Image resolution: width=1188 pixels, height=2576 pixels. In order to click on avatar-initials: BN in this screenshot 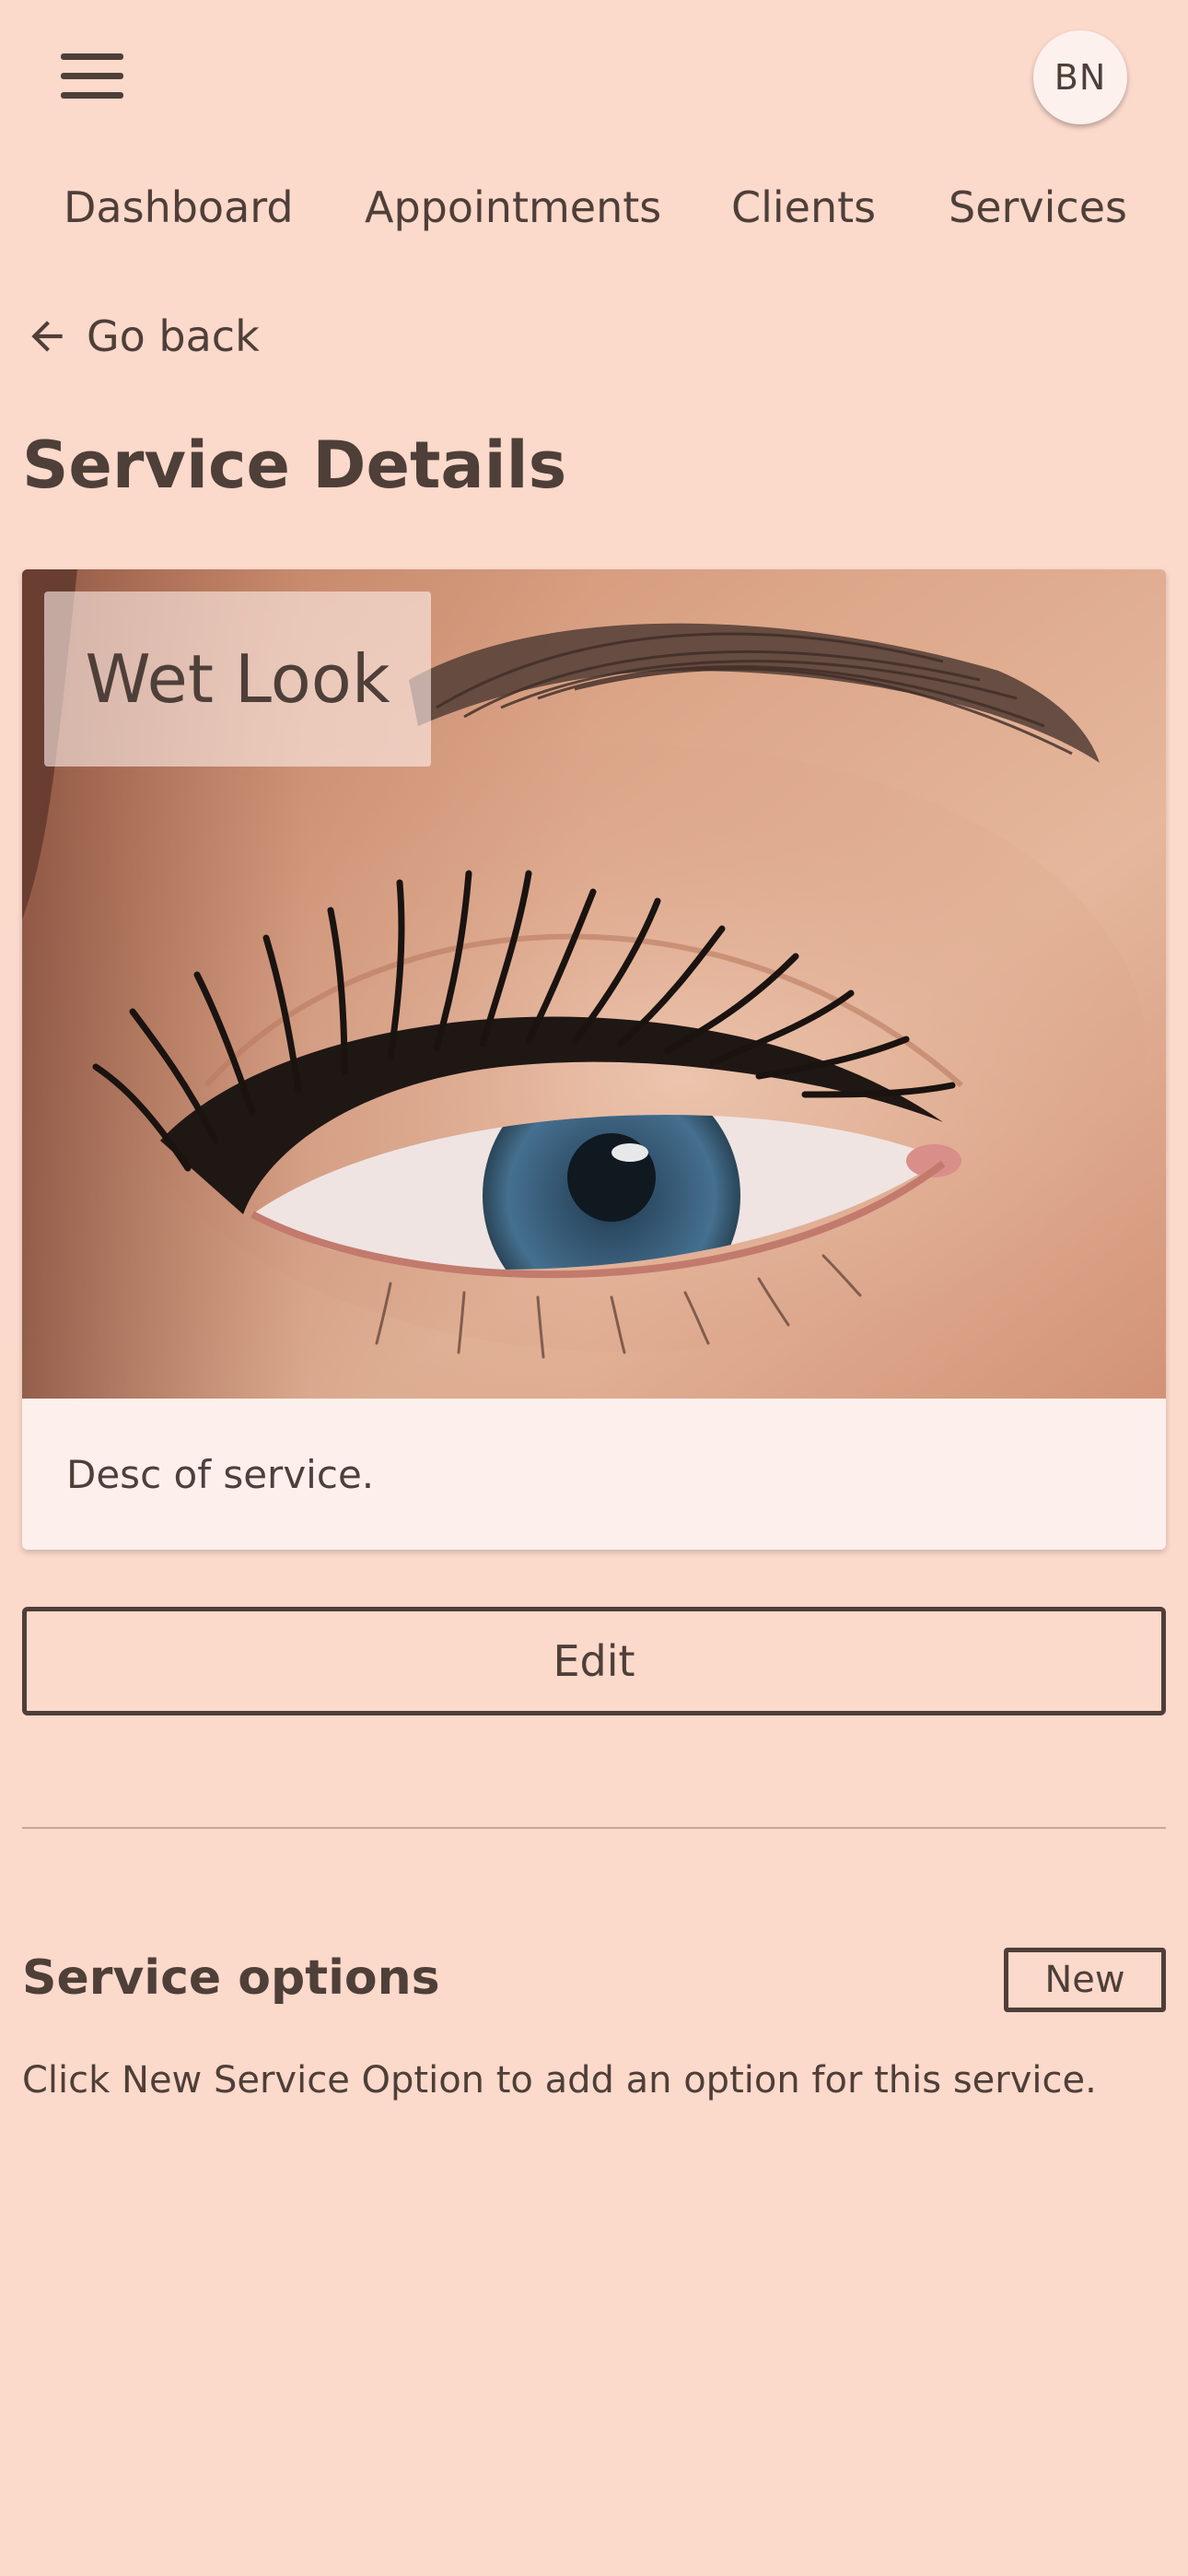, I will do `click(1080, 77)`.